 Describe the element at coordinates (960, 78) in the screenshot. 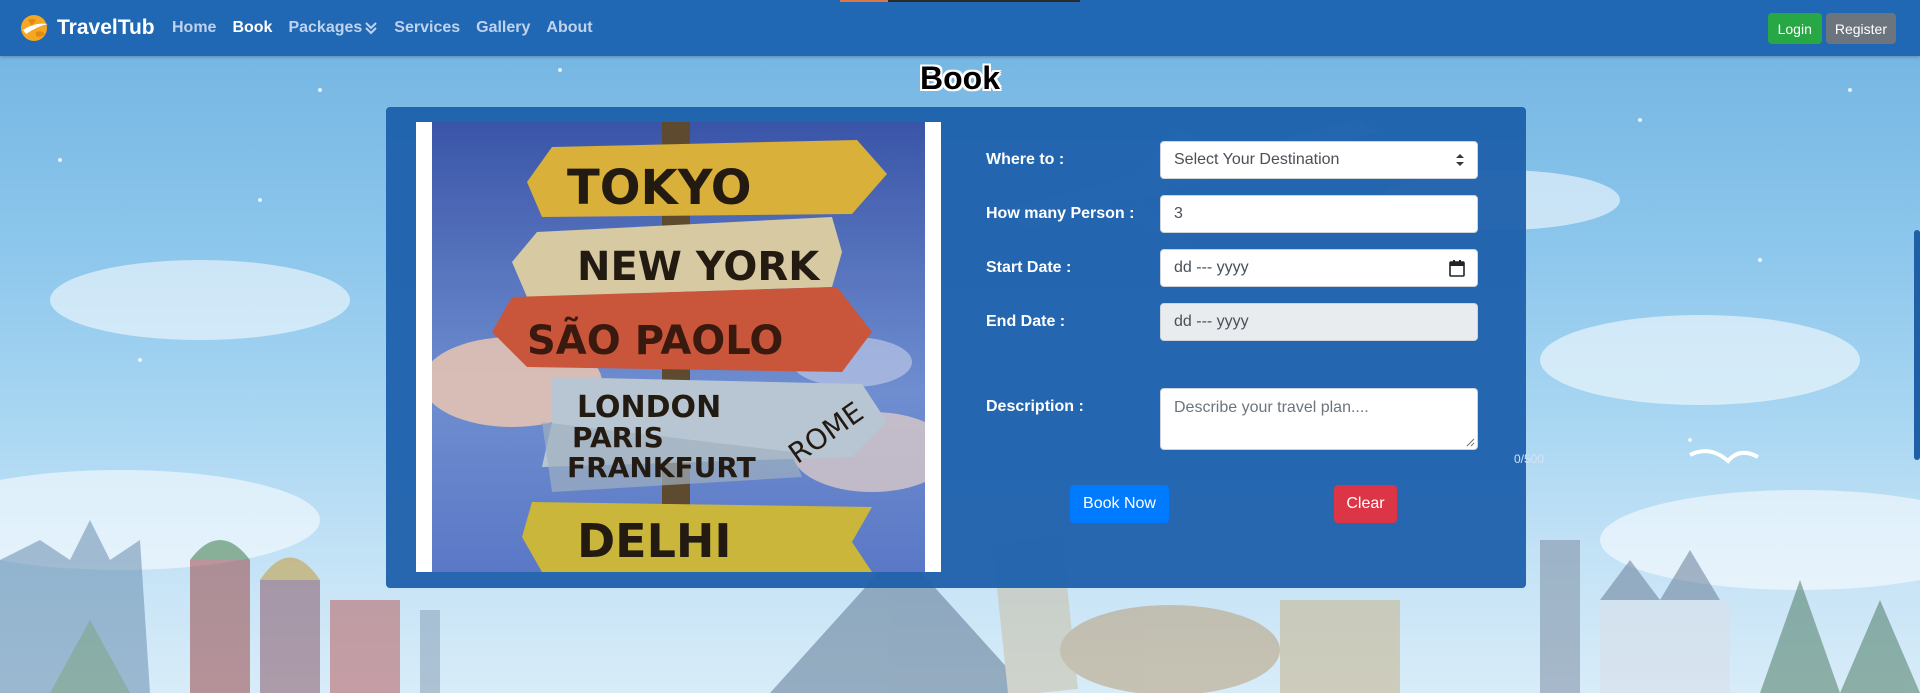

I see `page-title: Book` at that location.